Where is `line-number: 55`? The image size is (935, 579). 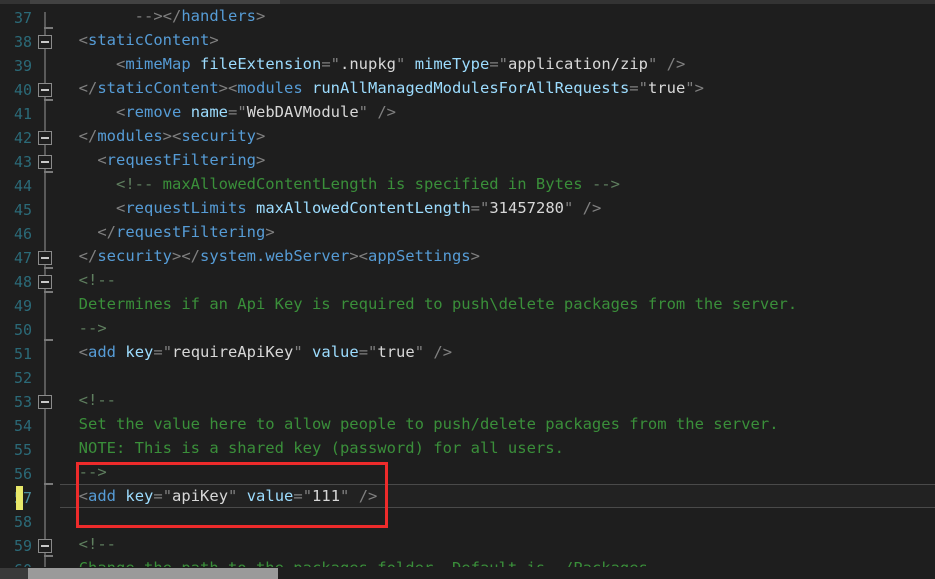 line-number: 55 is located at coordinates (22, 450).